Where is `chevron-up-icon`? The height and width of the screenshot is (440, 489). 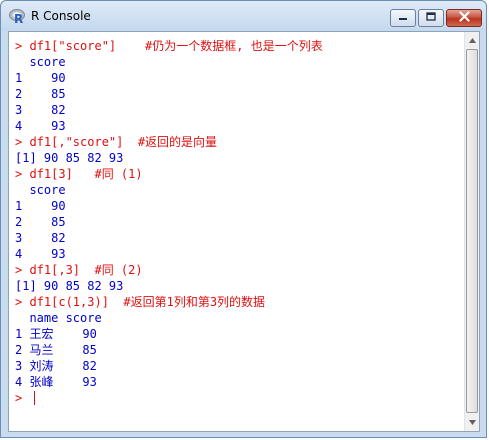
chevron-up-icon is located at coordinates (472, 40).